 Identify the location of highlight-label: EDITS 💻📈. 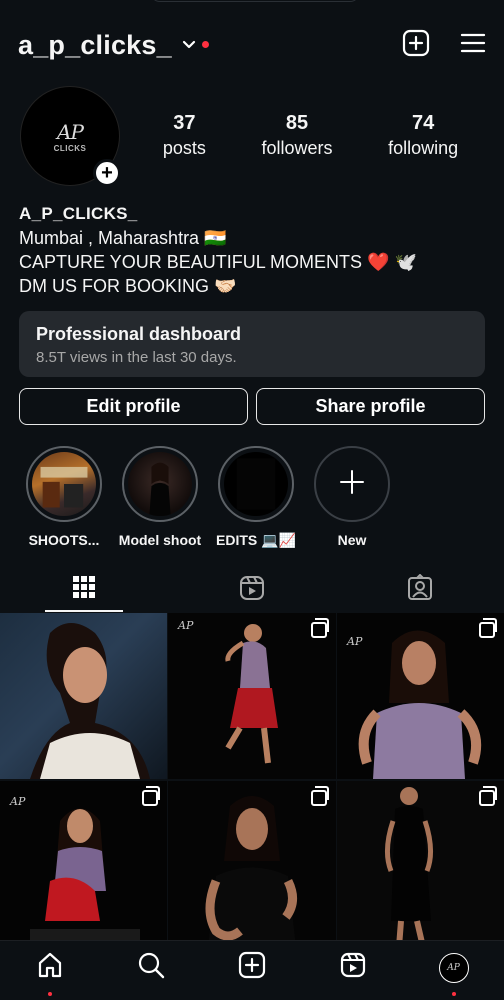
(256, 540).